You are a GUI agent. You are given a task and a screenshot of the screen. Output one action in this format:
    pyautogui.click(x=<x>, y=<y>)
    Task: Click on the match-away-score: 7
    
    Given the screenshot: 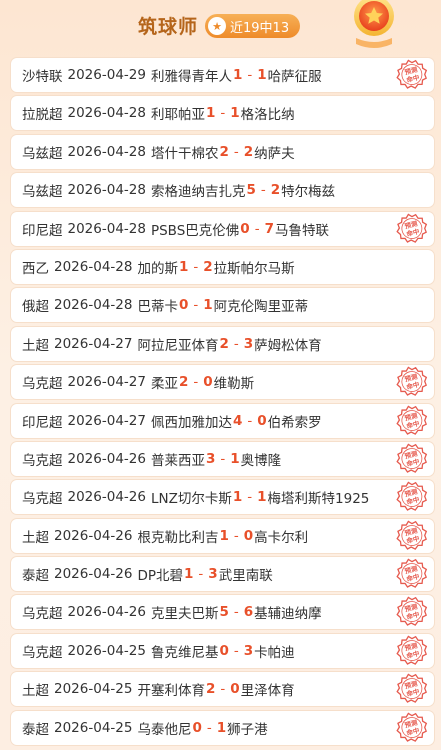 What is the action you would take?
    pyautogui.click(x=269, y=228)
    